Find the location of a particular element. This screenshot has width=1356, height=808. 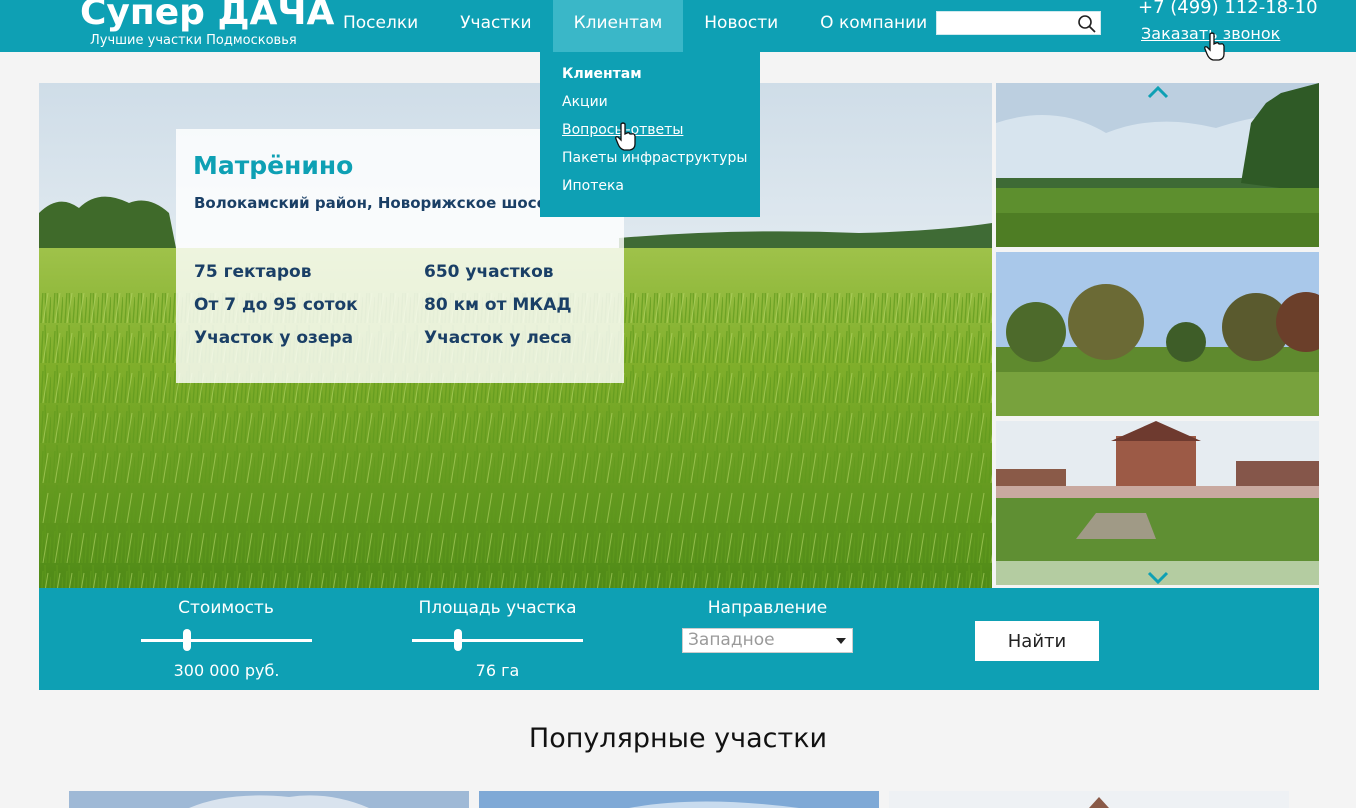

search-box is located at coordinates (1018, 23).